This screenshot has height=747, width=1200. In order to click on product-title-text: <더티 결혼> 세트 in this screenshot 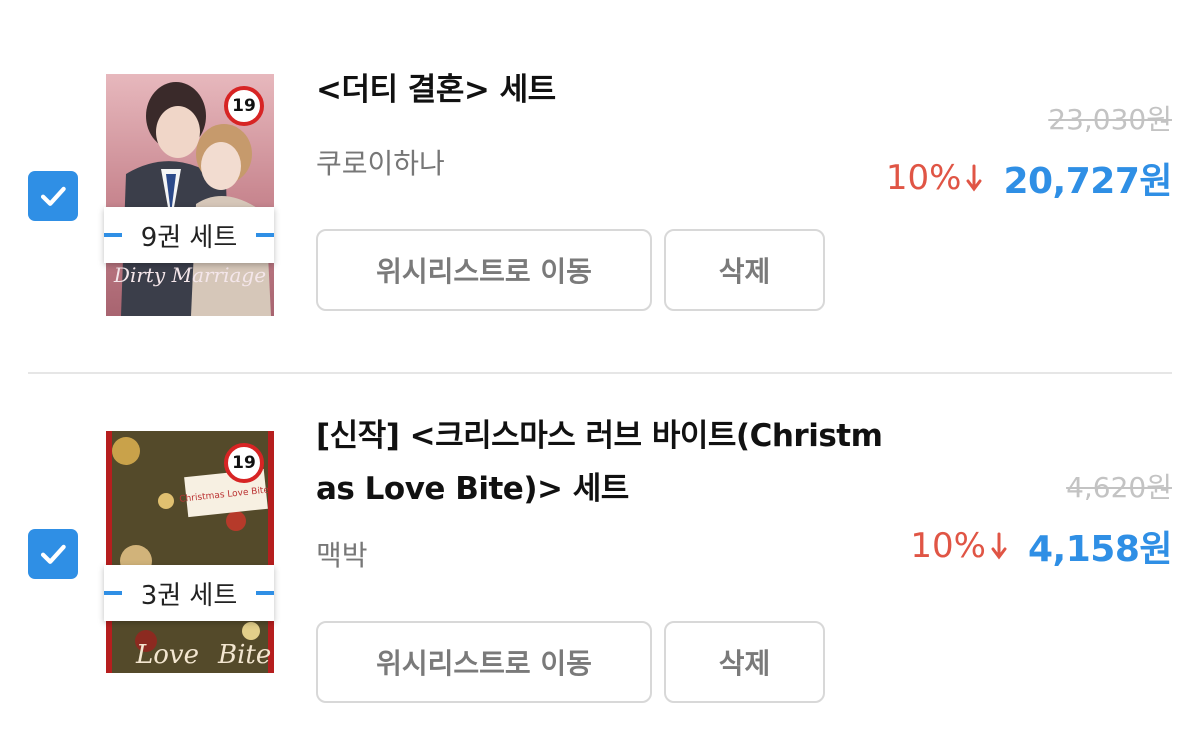, I will do `click(436, 90)`.